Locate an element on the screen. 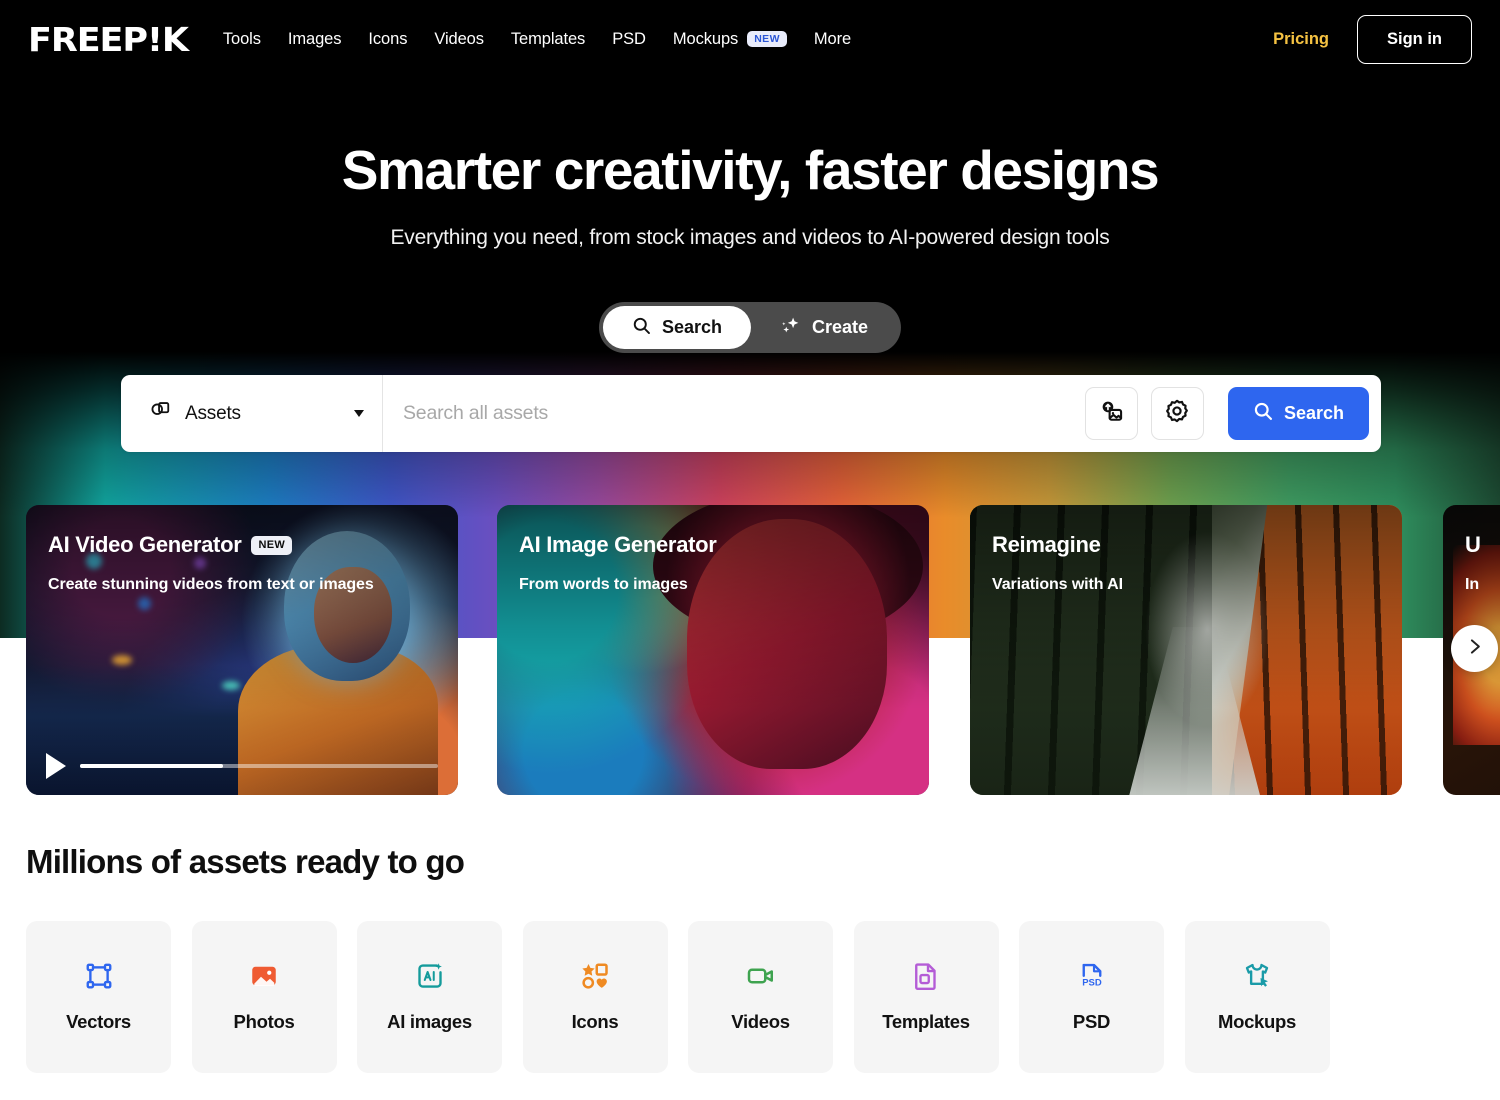 This screenshot has width=1500, height=1100. video-progress-bar is located at coordinates (259, 766).